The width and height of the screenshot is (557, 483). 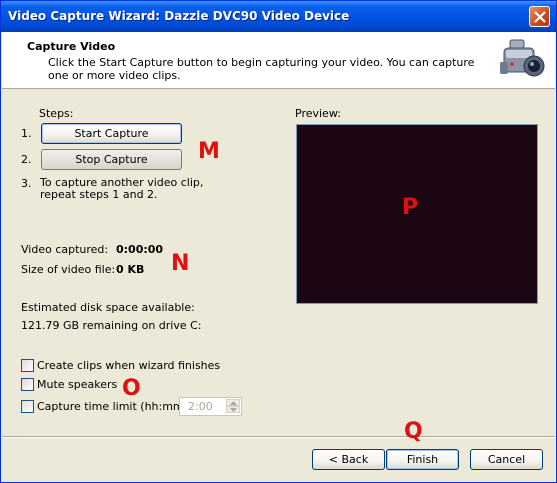 What do you see at coordinates (77, 384) in the screenshot?
I see `mute-speakers-label: Mute speakers` at bounding box center [77, 384].